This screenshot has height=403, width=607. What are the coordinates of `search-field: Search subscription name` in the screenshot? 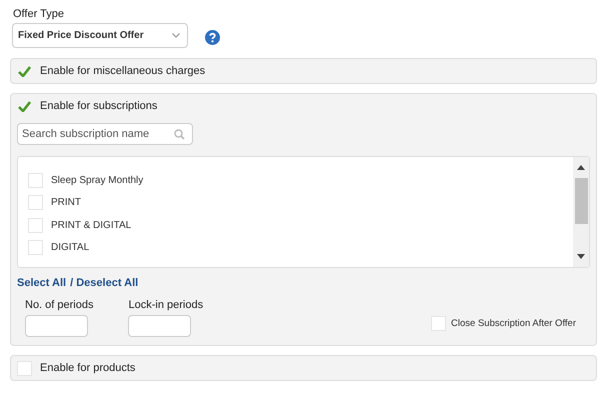 It's located at (105, 134).